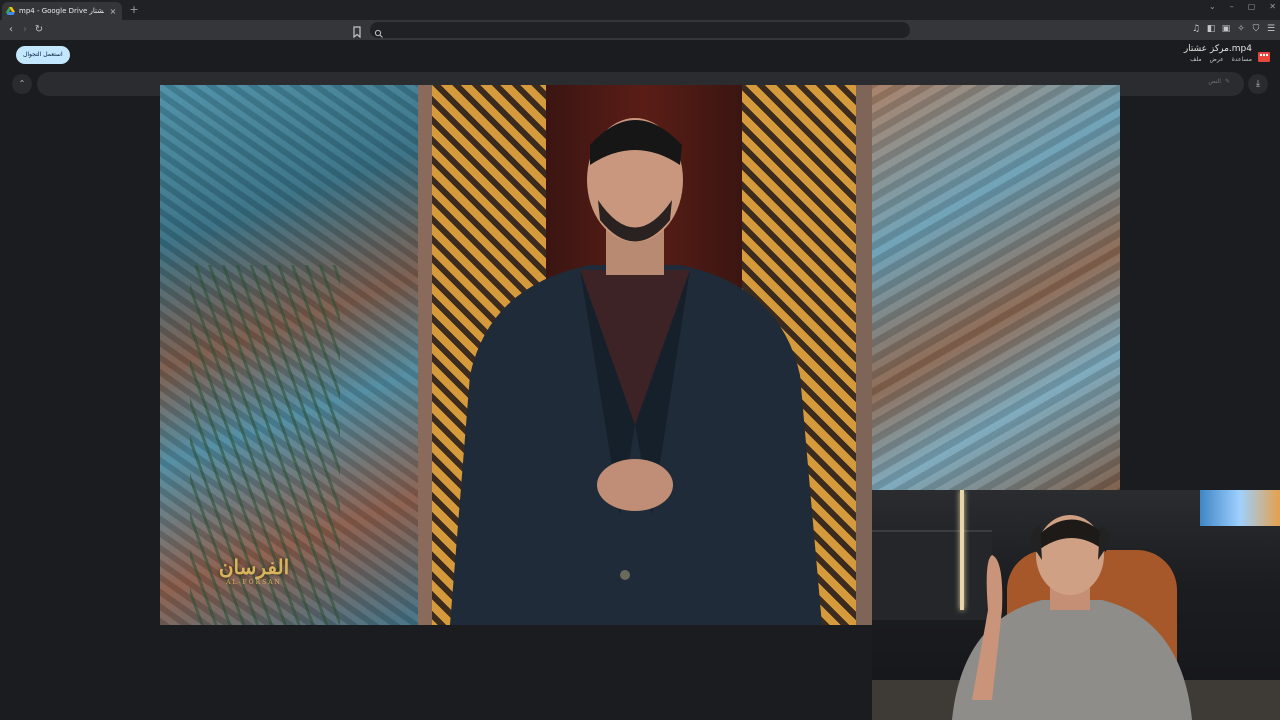 This screenshot has height=720, width=1280. I want to click on collapse-icon: ⌃, so click(22, 84).